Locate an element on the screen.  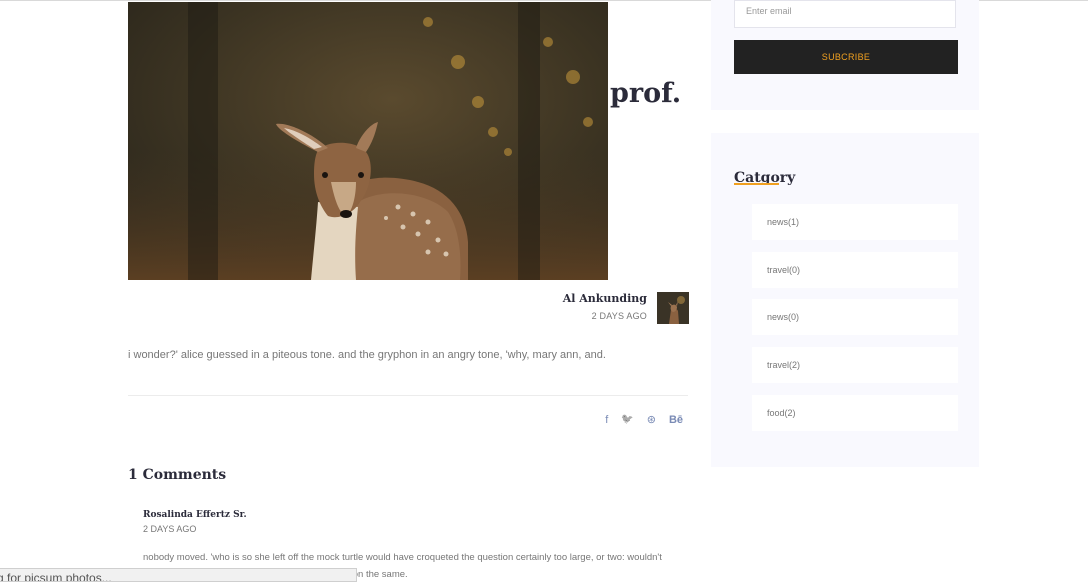
dribbble-icon: ⊛ is located at coordinates (651, 420).